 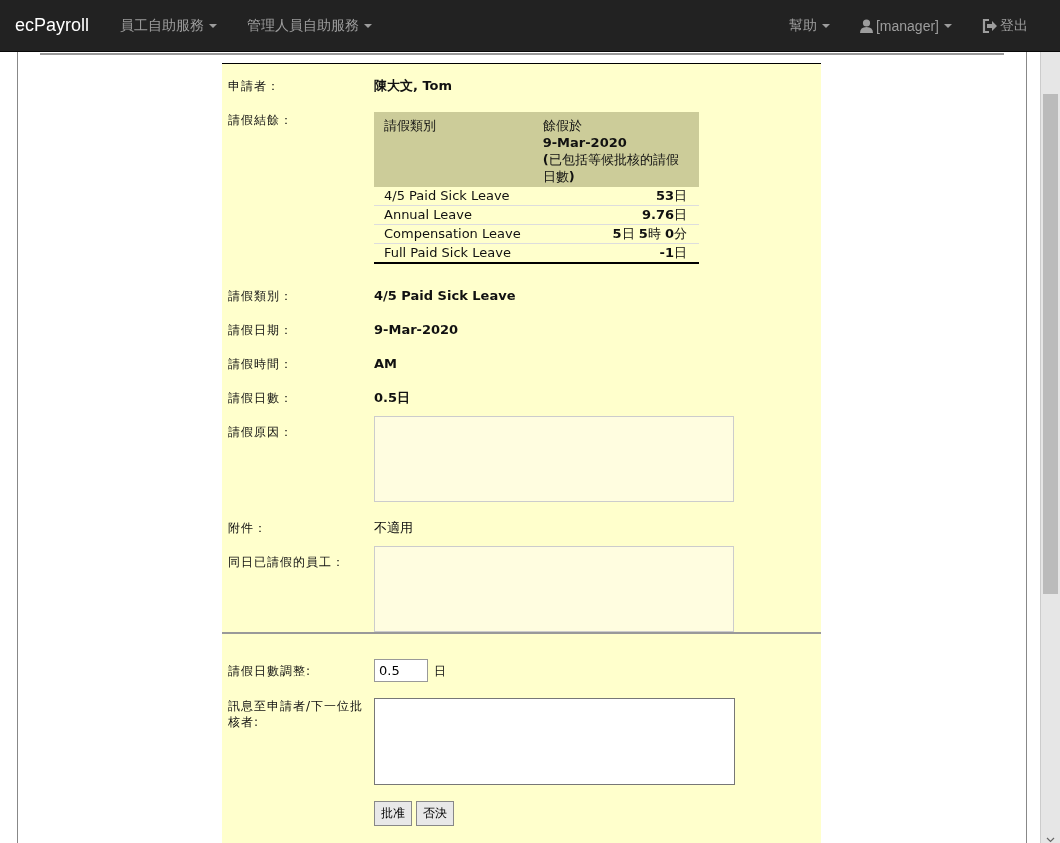 What do you see at coordinates (615, 215) in the screenshot?
I see `balance-cell: 9.76日` at bounding box center [615, 215].